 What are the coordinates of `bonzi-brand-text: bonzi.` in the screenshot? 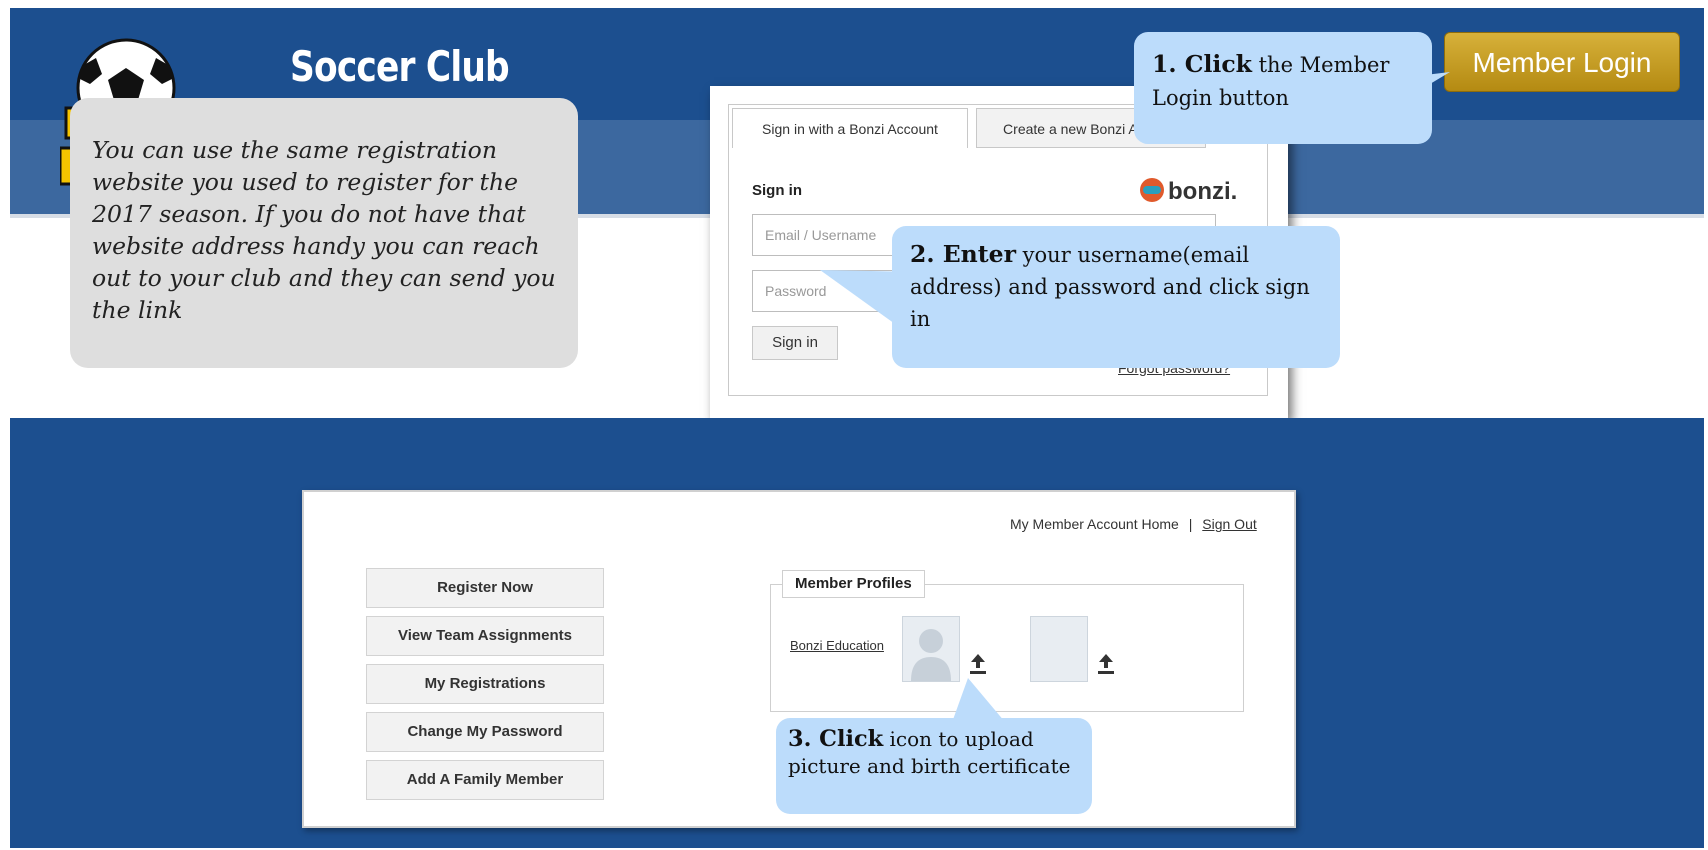 It's located at (1203, 191).